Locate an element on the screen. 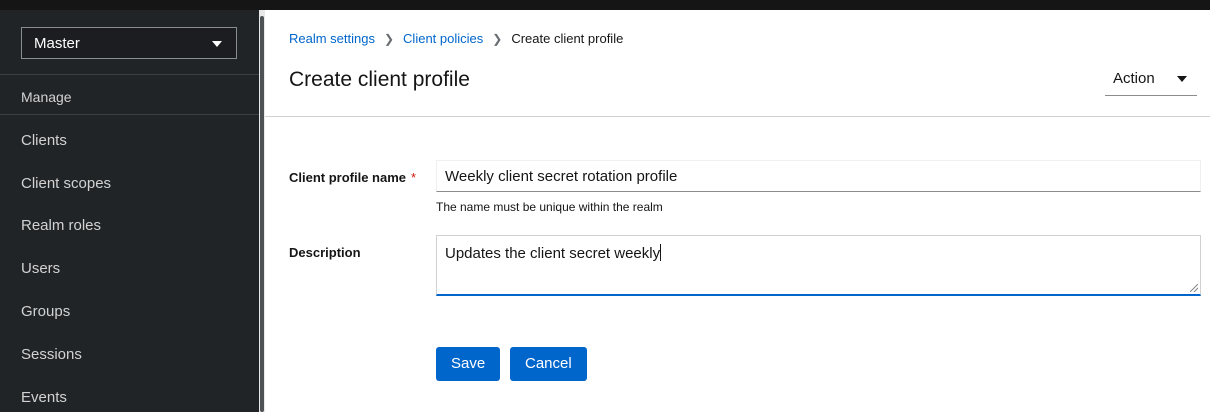 The height and width of the screenshot is (412, 1210). client-profile-name-label: Client profile name * is located at coordinates (352, 177).